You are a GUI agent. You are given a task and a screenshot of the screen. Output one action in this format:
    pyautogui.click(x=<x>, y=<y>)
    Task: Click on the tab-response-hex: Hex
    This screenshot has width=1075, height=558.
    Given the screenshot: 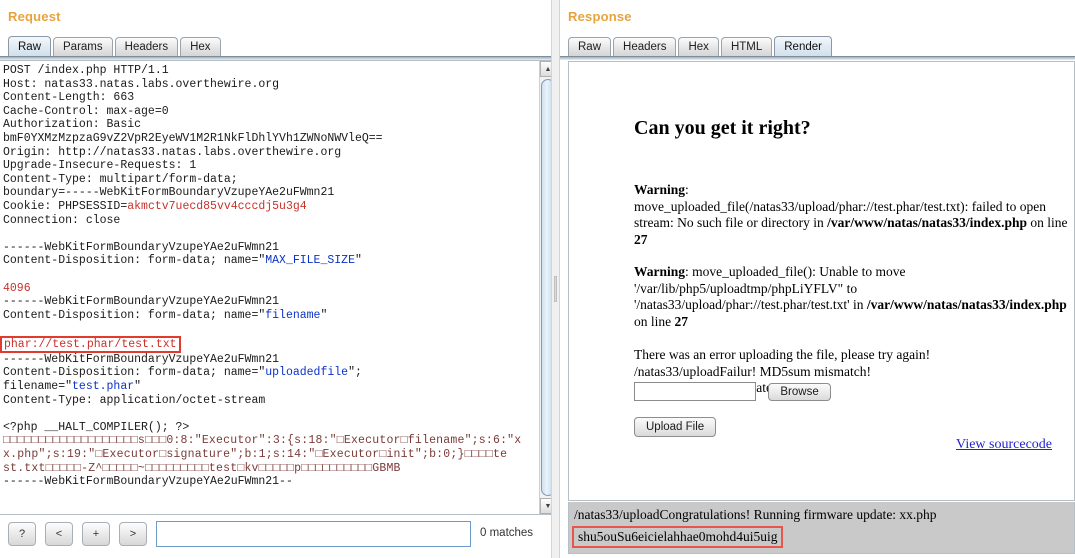 What is the action you would take?
    pyautogui.click(x=698, y=47)
    